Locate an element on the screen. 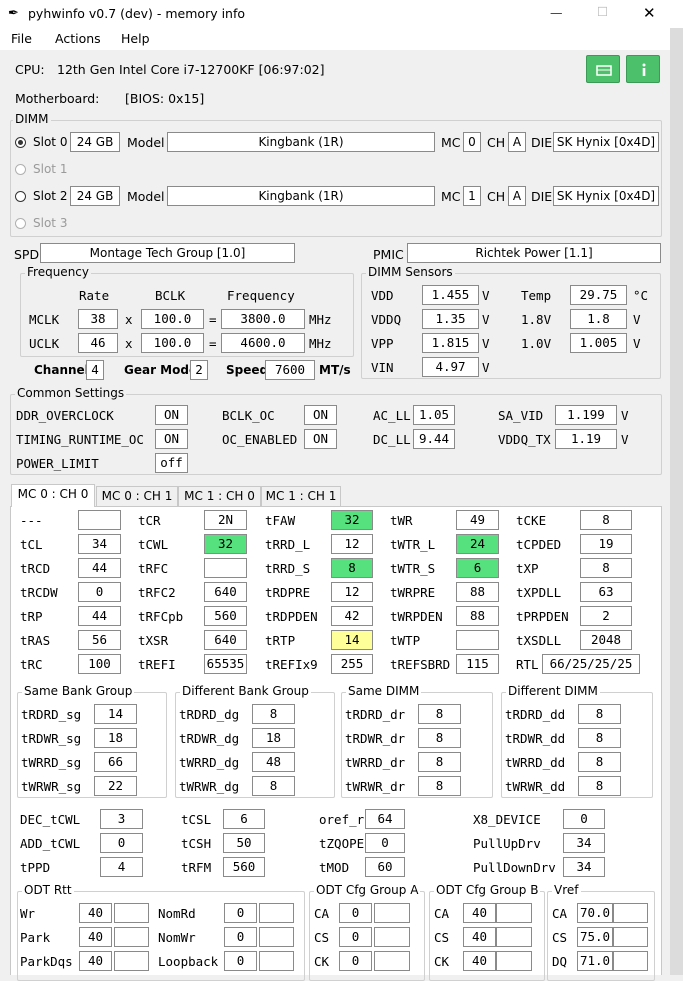  slot-2-radio is located at coordinates (20, 196).